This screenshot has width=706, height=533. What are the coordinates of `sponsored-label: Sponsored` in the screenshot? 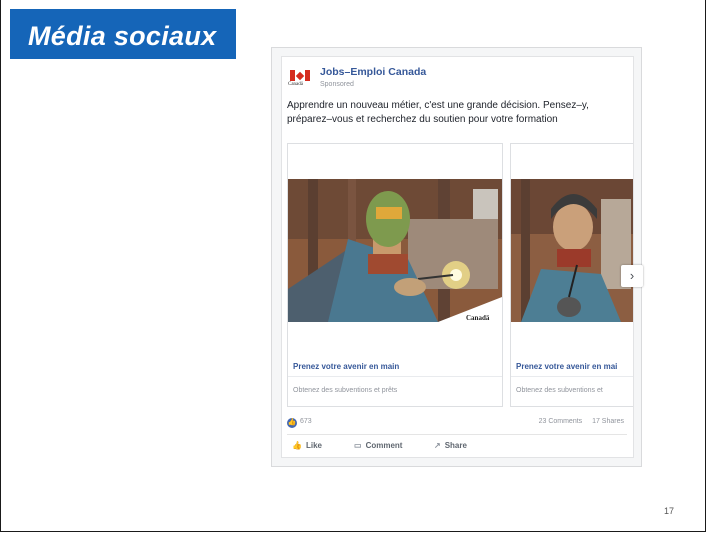 It's located at (337, 84).